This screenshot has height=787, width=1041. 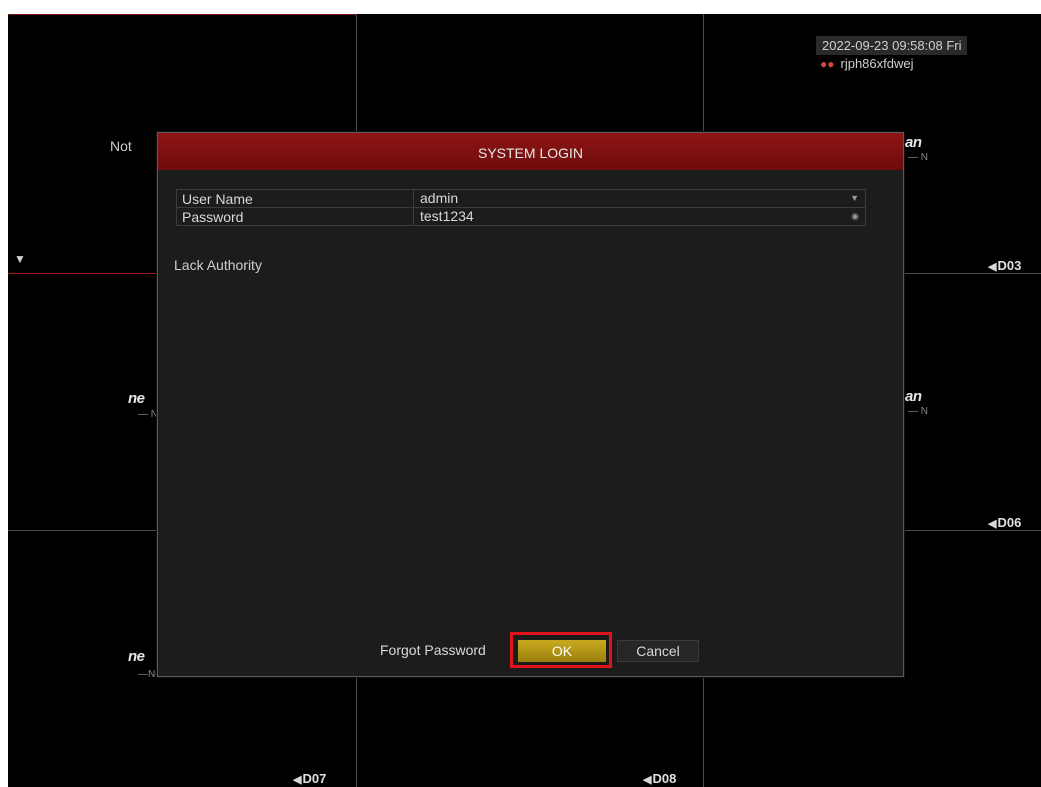 I want to click on channel-label-d06: ◀D06, so click(x=1004, y=522).